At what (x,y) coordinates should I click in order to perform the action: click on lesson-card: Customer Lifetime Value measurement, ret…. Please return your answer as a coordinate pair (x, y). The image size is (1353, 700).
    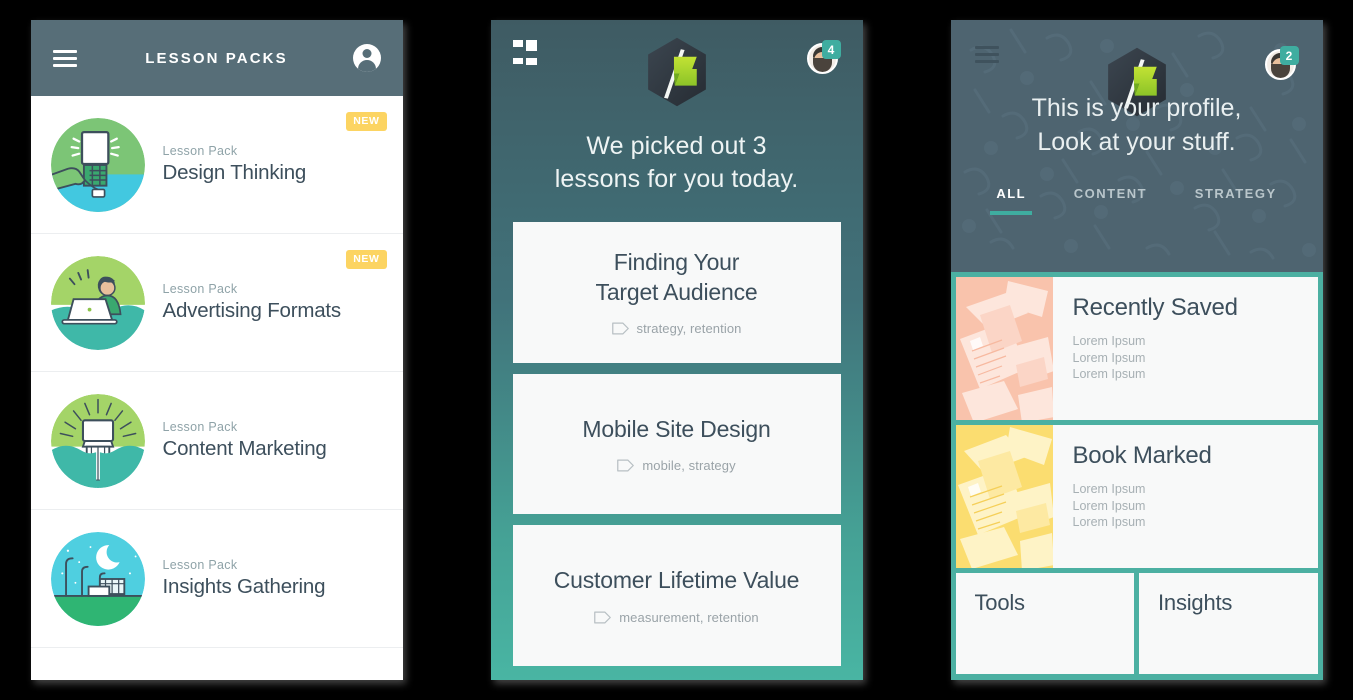
    Looking at the image, I should click on (676, 596).